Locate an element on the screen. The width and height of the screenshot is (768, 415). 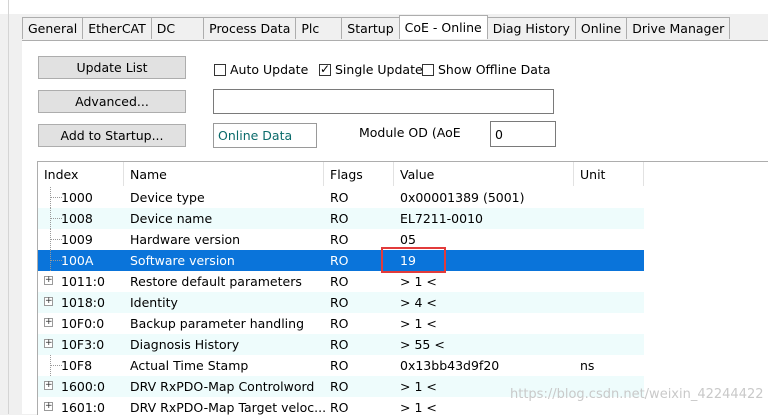
table-row: +1011:0 Restore default parameters RO > 1 < is located at coordinates (341, 281).